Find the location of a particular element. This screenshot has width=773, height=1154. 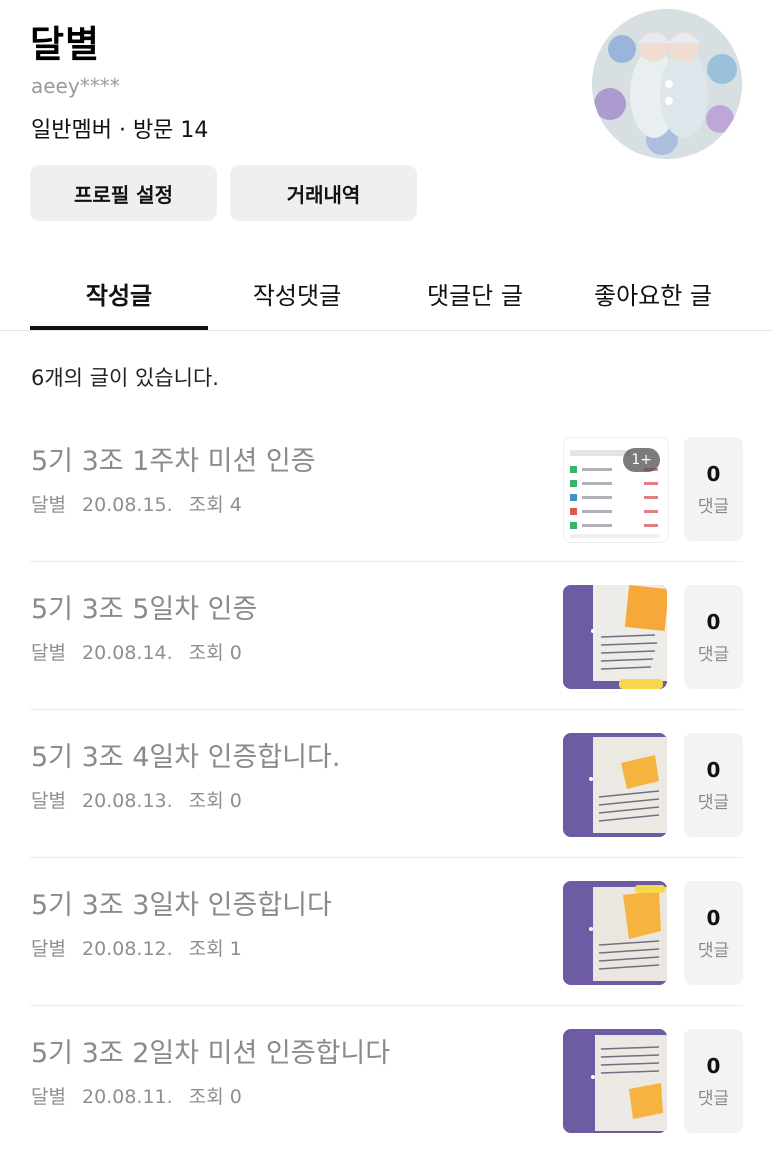

avatar is located at coordinates (667, 84).